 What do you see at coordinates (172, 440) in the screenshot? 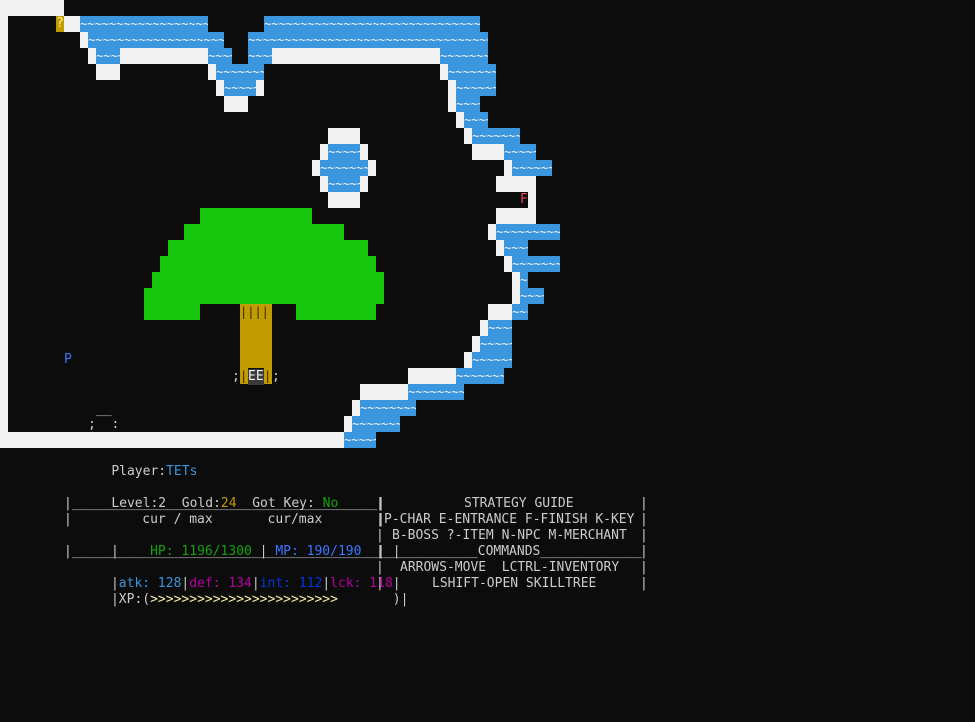
I see `map-border-bottom` at bounding box center [172, 440].